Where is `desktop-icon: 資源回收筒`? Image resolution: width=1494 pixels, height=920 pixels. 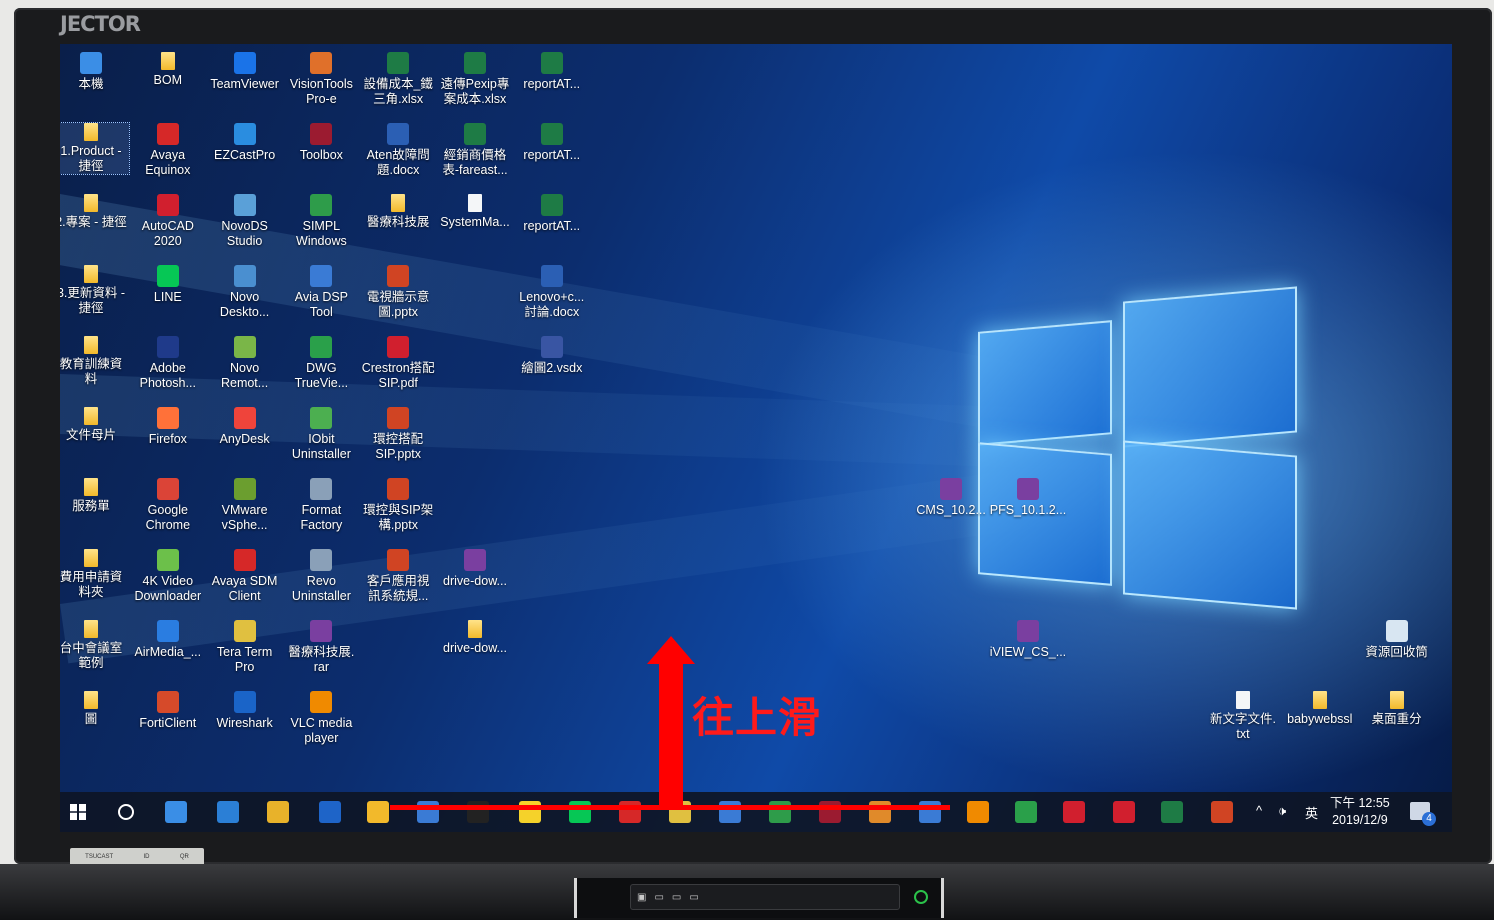 desktop-icon: 資源回收筒 is located at coordinates (1397, 640).